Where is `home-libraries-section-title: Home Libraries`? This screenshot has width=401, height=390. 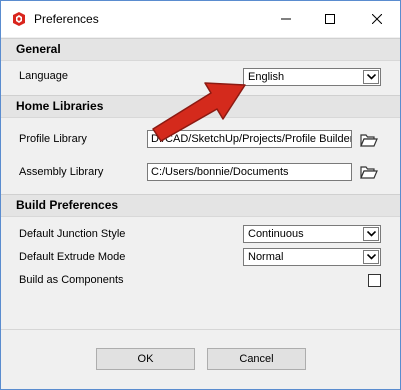 home-libraries-section-title: Home Libraries is located at coordinates (60, 106).